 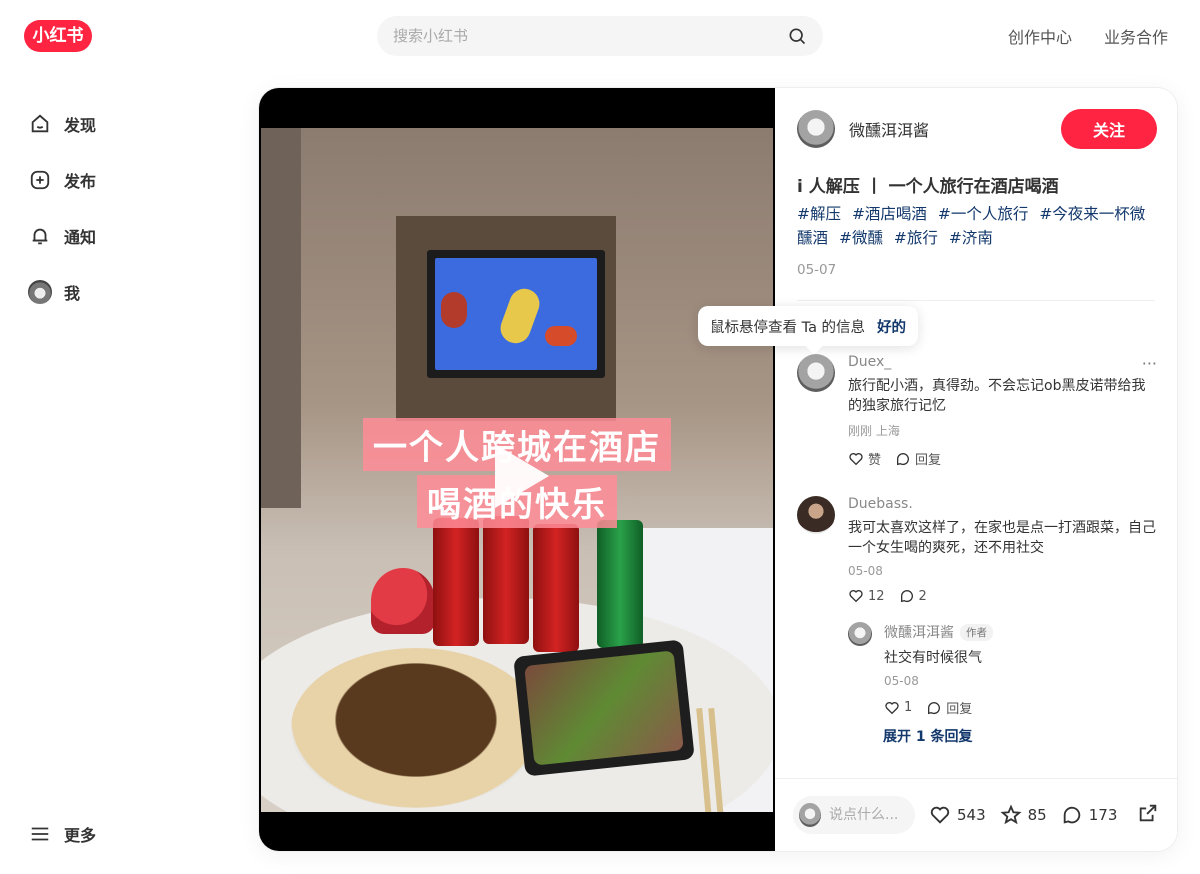 I want to click on comment-text: 社交有时候很气, so click(x=933, y=658).